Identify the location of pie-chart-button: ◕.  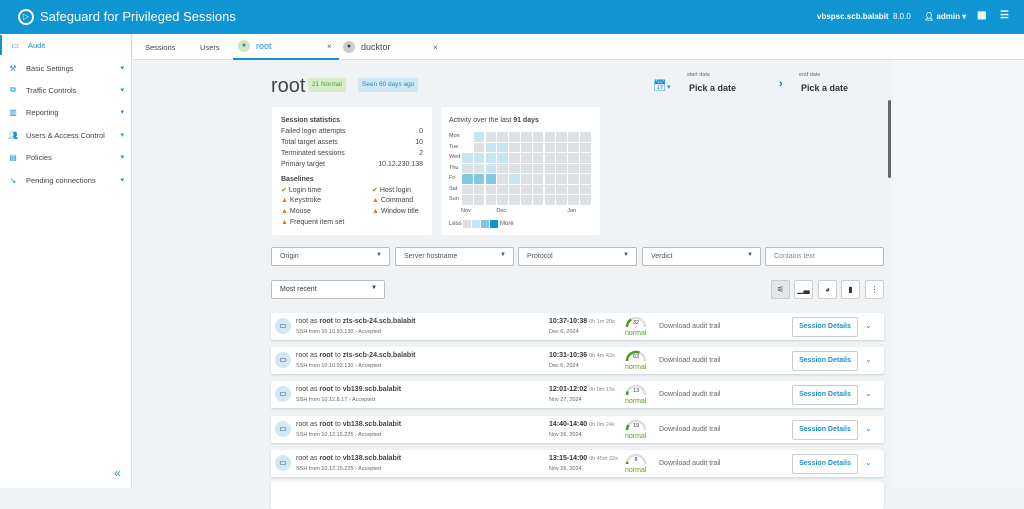
(827, 289).